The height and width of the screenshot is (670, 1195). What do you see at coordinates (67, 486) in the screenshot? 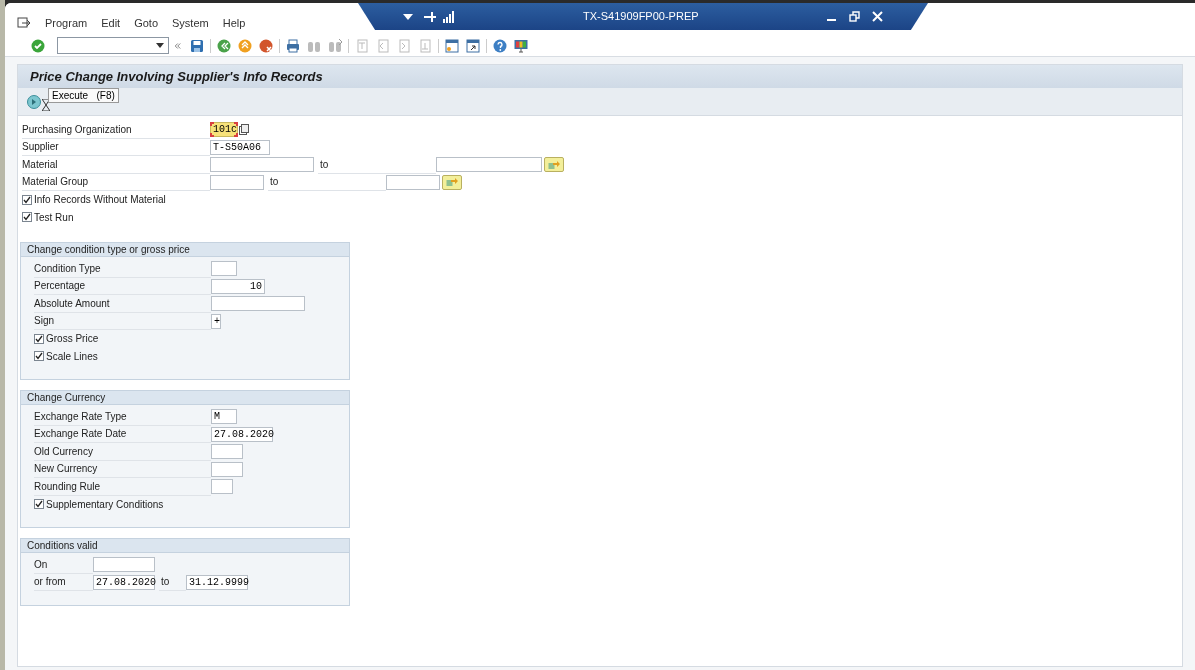
I see `field-label: Rounding Rule` at bounding box center [67, 486].